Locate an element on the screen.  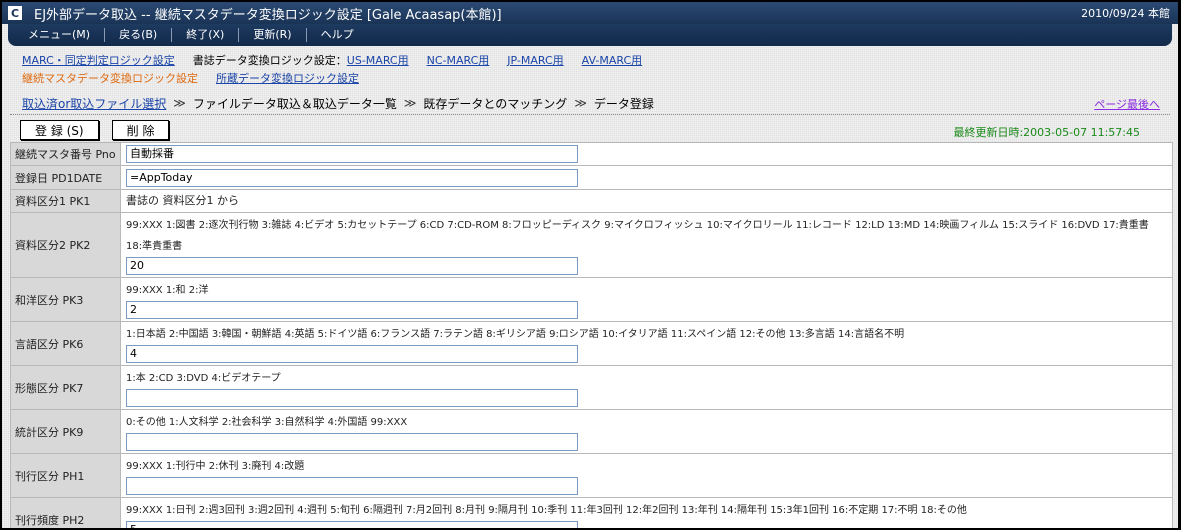
pk7-field is located at coordinates (352, 398).